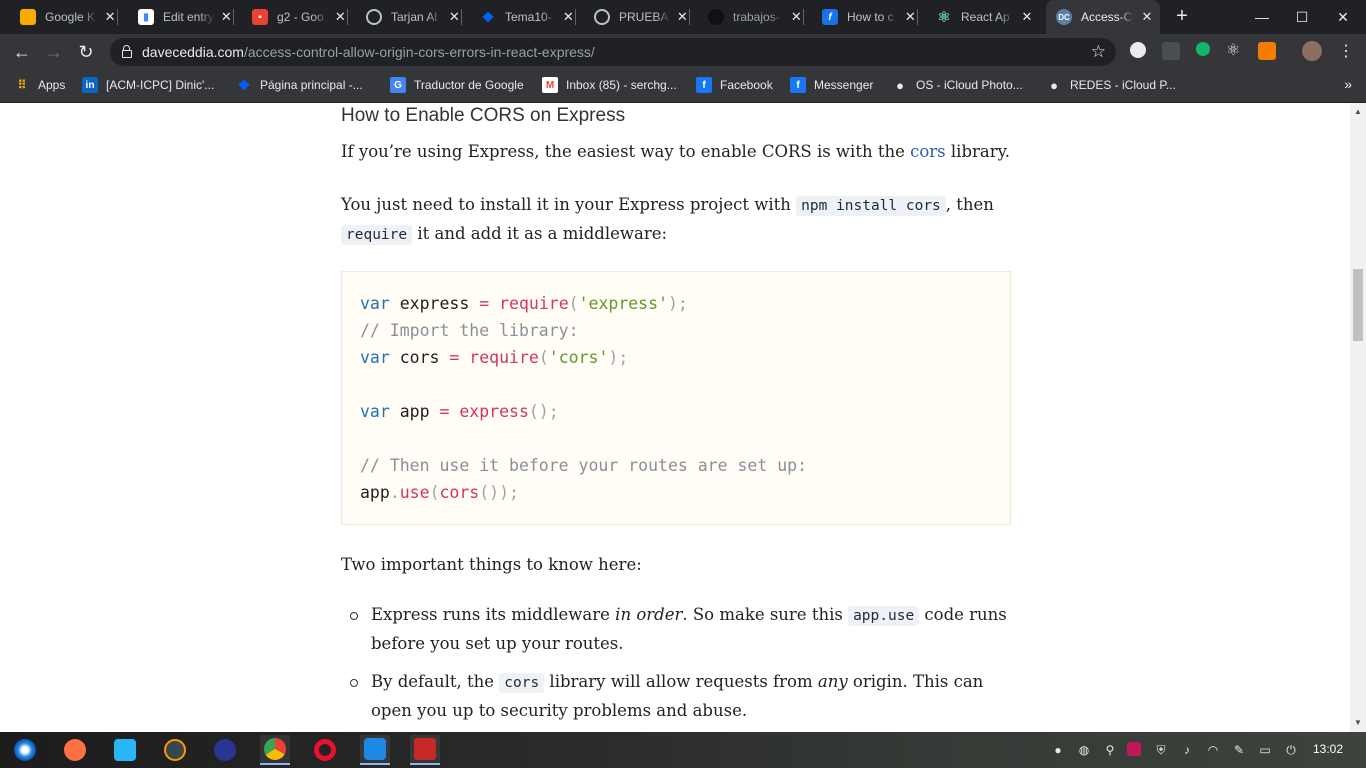 This screenshot has height=768, width=1366. I want to click on tab-access-control: DC Access-C ✕, so click(1103, 17).